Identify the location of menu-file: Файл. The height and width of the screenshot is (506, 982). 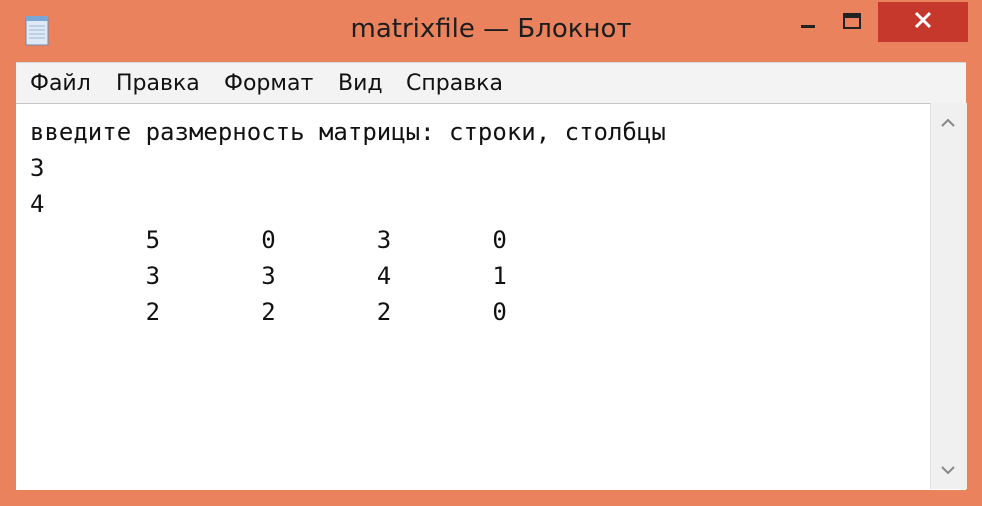
(60, 83).